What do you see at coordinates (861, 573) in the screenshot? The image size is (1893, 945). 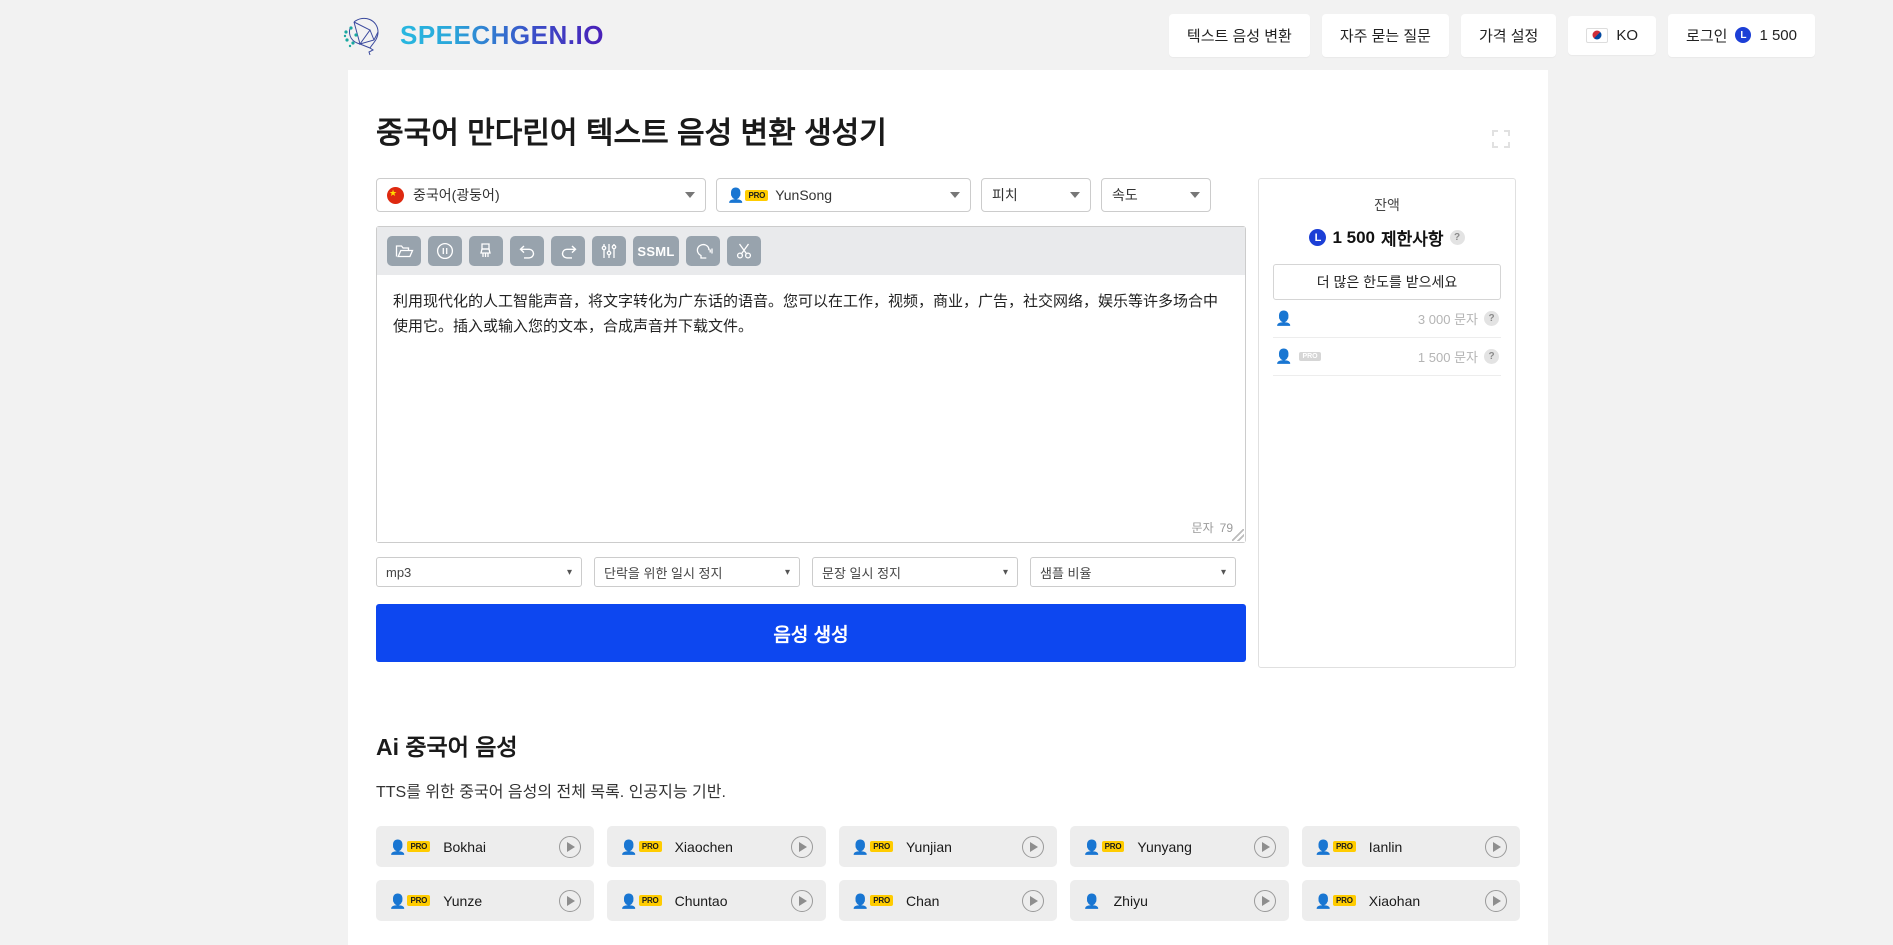 I see `sentence-pause-value: 문장 일시 정지` at bounding box center [861, 573].